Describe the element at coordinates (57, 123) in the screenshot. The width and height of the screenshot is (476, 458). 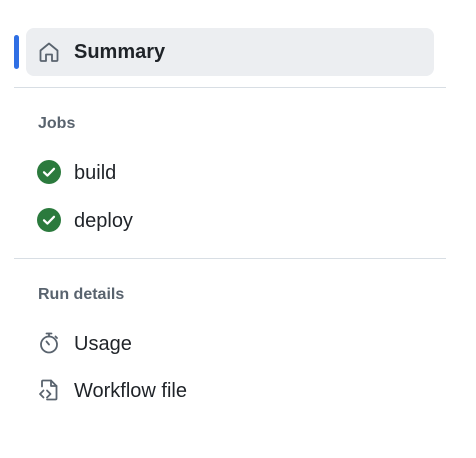
I see `jobs-section-title: Jobs` at that location.